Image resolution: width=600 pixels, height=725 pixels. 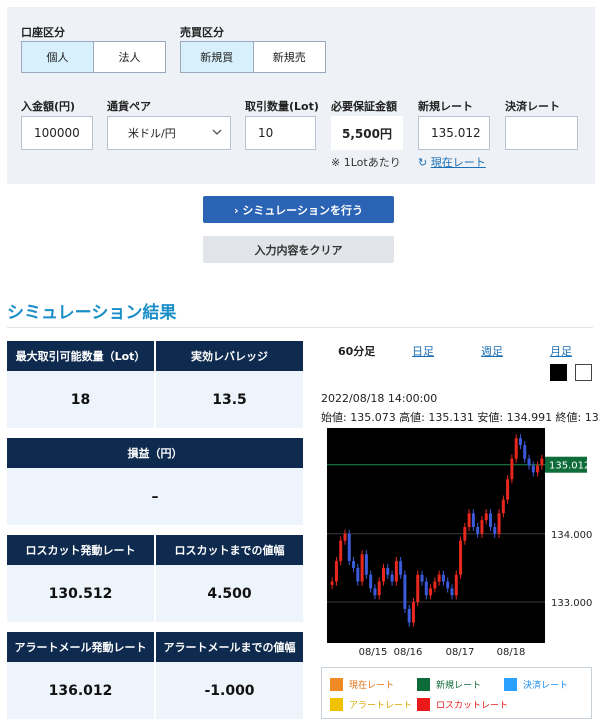 I want to click on tab-monthly: 月足, so click(x=561, y=351).